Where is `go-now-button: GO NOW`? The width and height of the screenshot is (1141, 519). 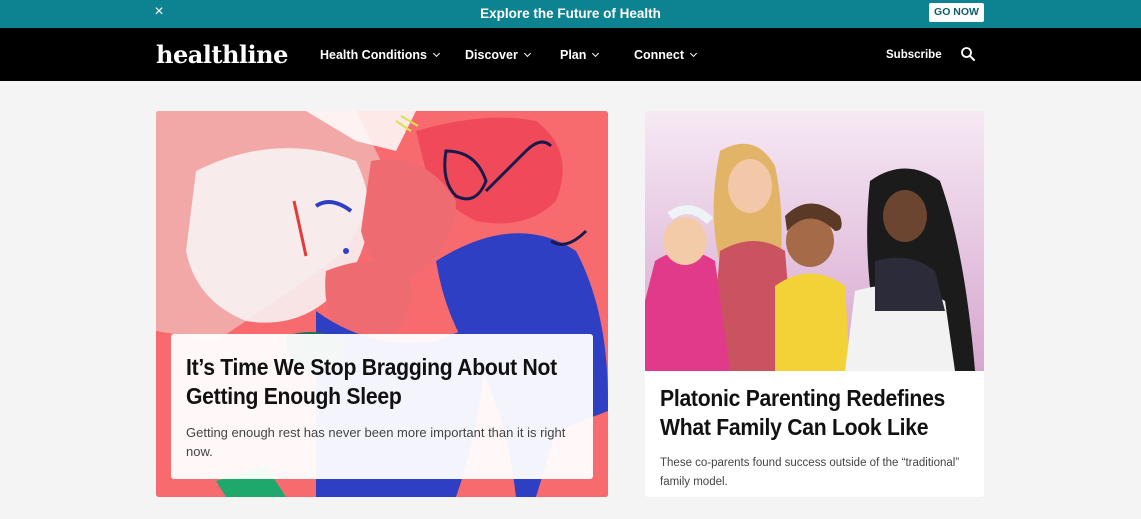
go-now-button: GO NOW is located at coordinates (956, 12).